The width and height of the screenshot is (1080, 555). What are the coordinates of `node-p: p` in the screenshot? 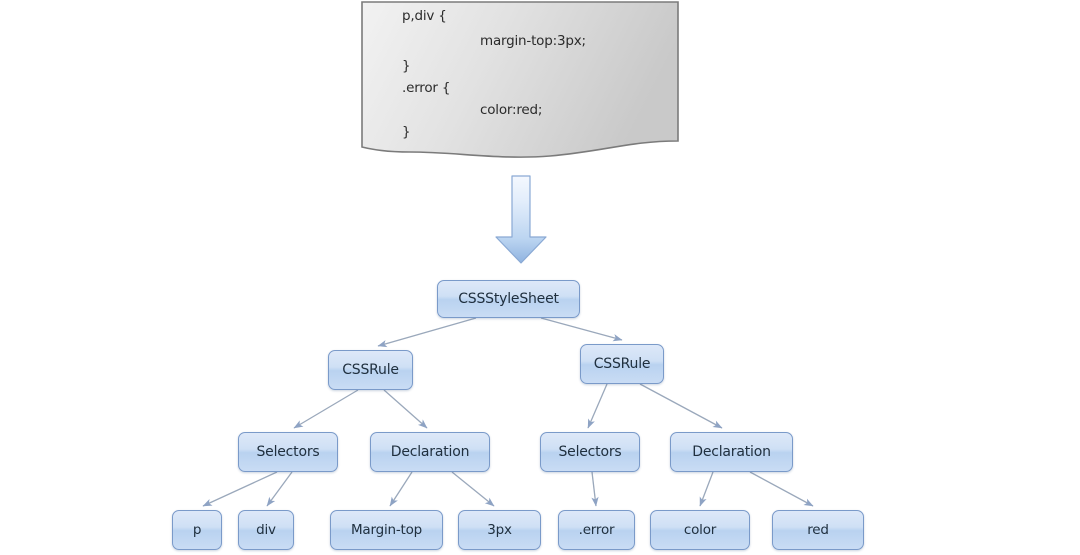 It's located at (197, 530).